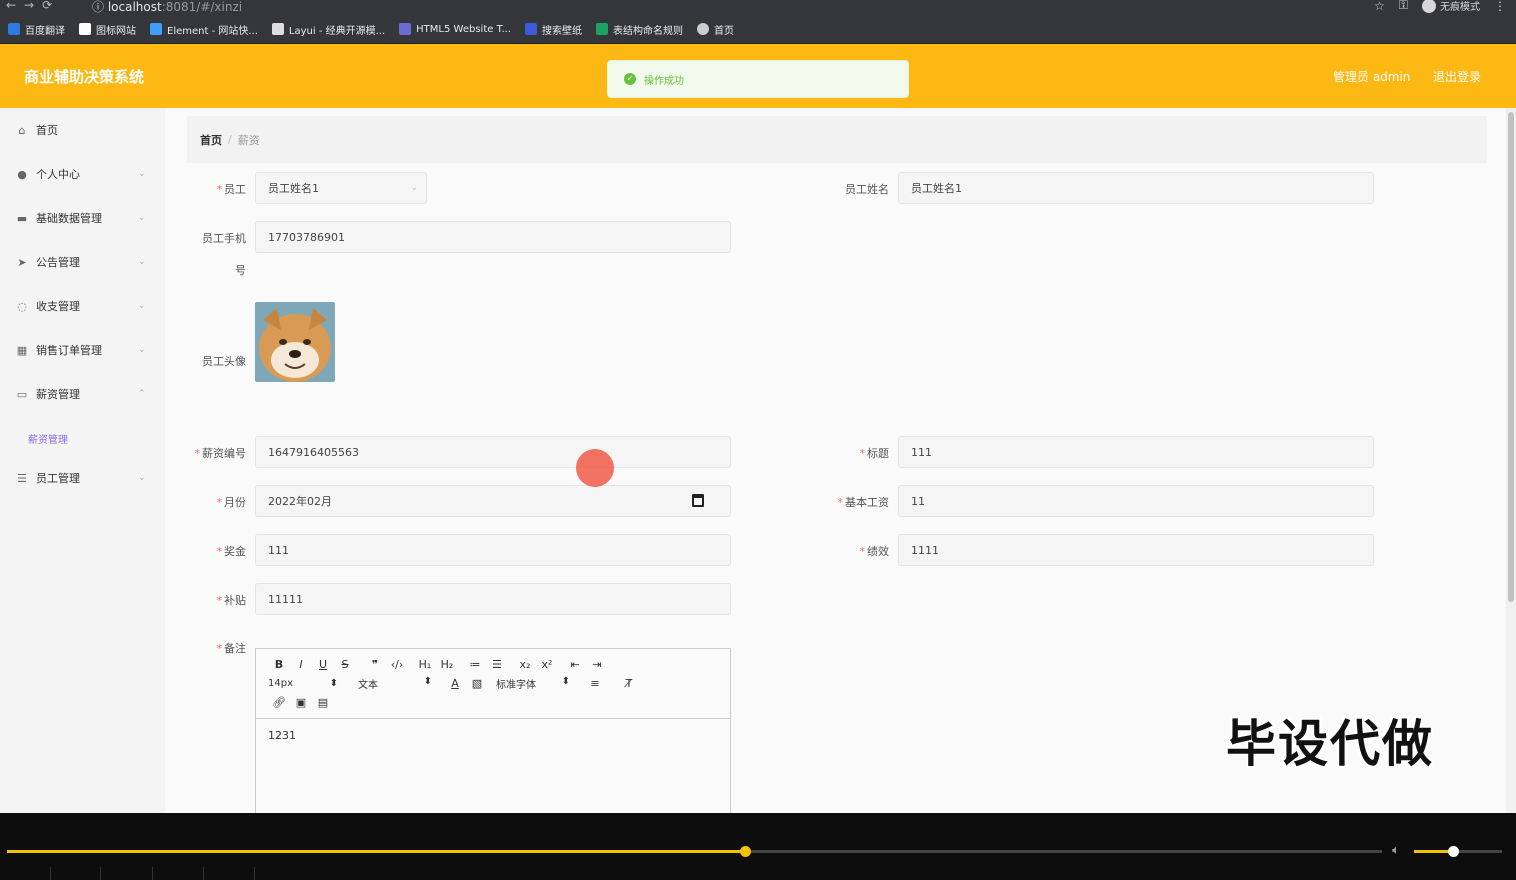  What do you see at coordinates (758, 79) in the screenshot?
I see `success-toast: ✓ 操作成功` at bounding box center [758, 79].